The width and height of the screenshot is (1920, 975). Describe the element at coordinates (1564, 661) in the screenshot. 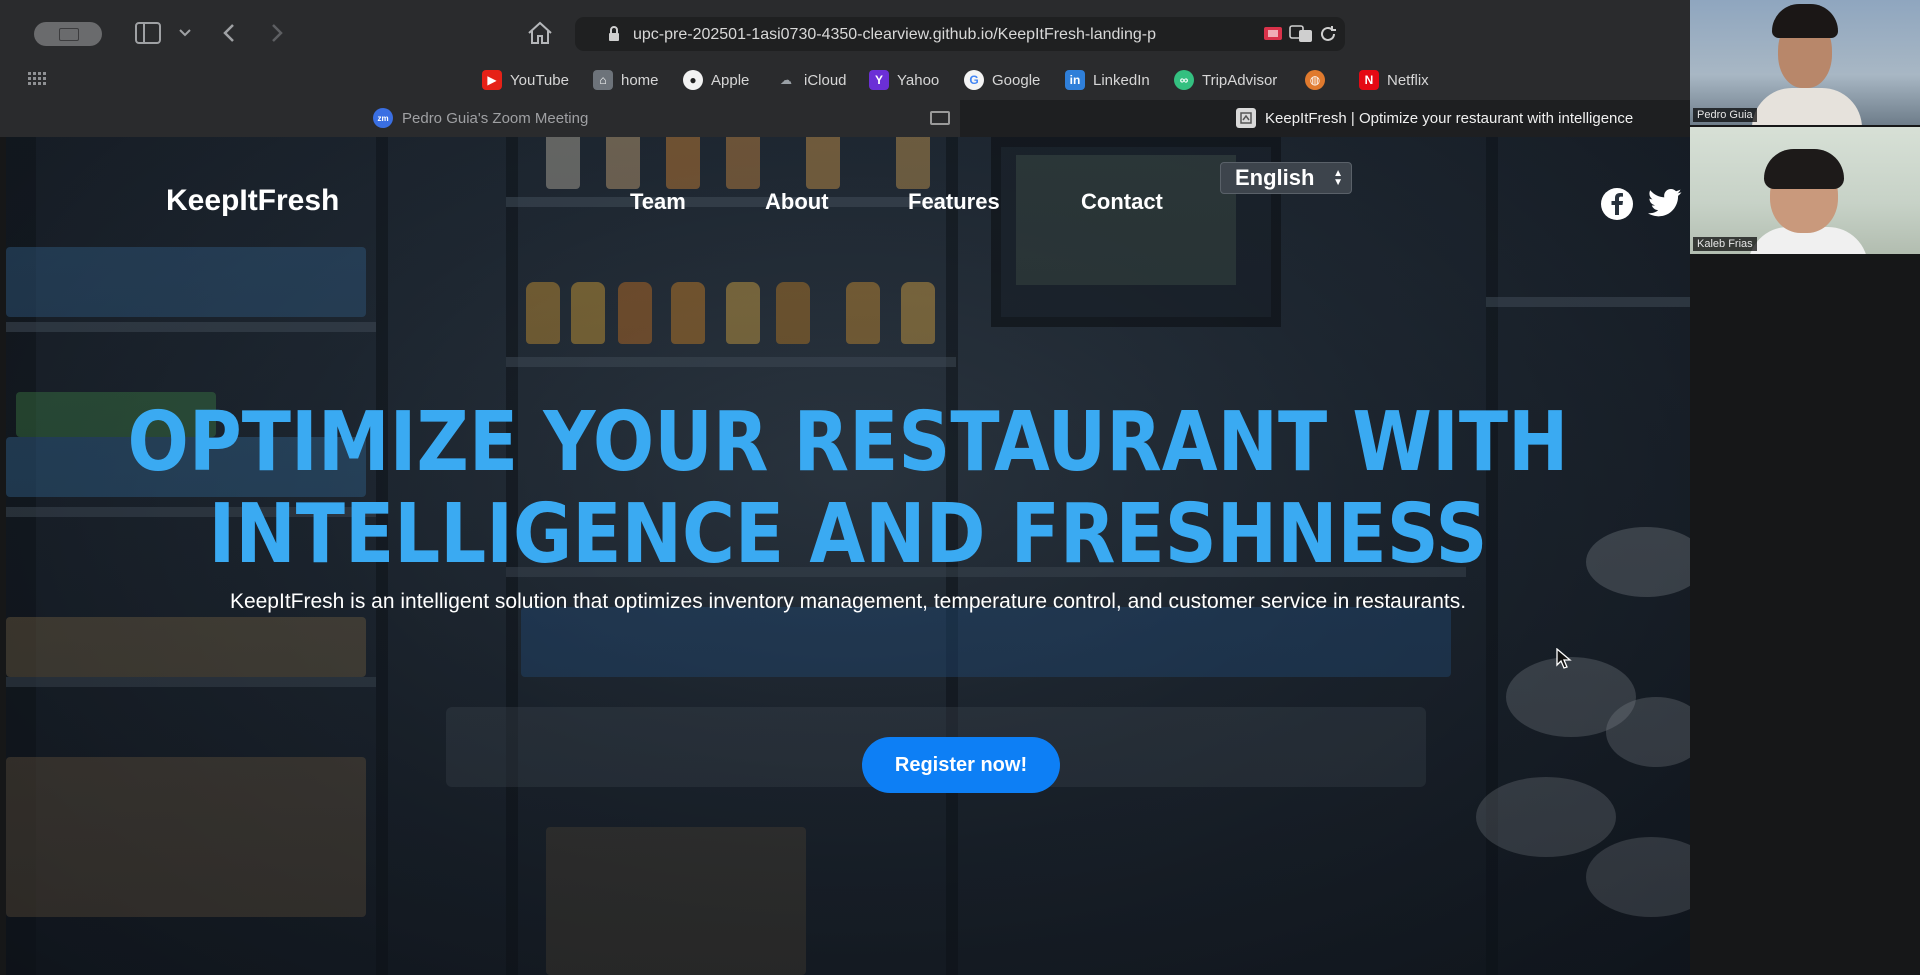

I see `mouse-cursor-icon` at that location.